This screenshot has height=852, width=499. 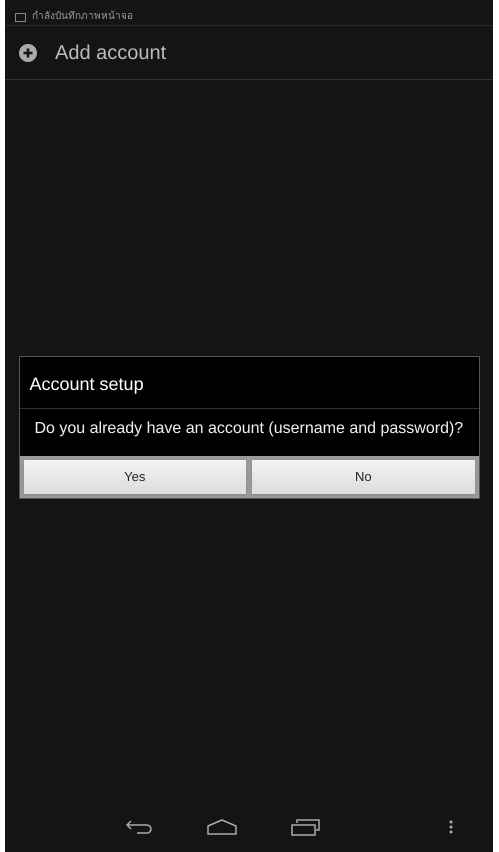 I want to click on notification-text: กำลังบันทึกภาพหน้าจอ, so click(x=82, y=17).